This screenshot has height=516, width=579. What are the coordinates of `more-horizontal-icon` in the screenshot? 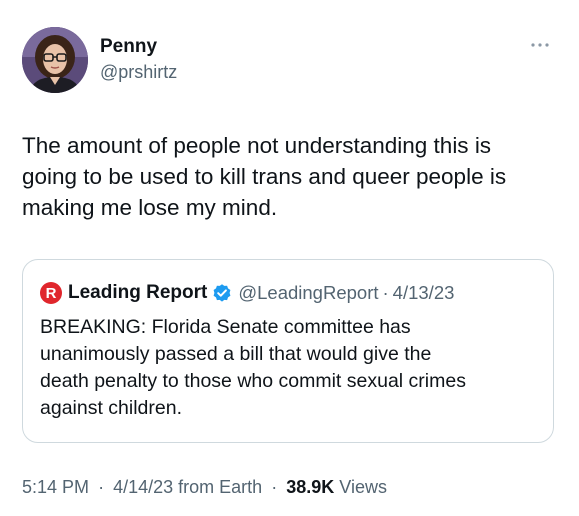 It's located at (540, 45).